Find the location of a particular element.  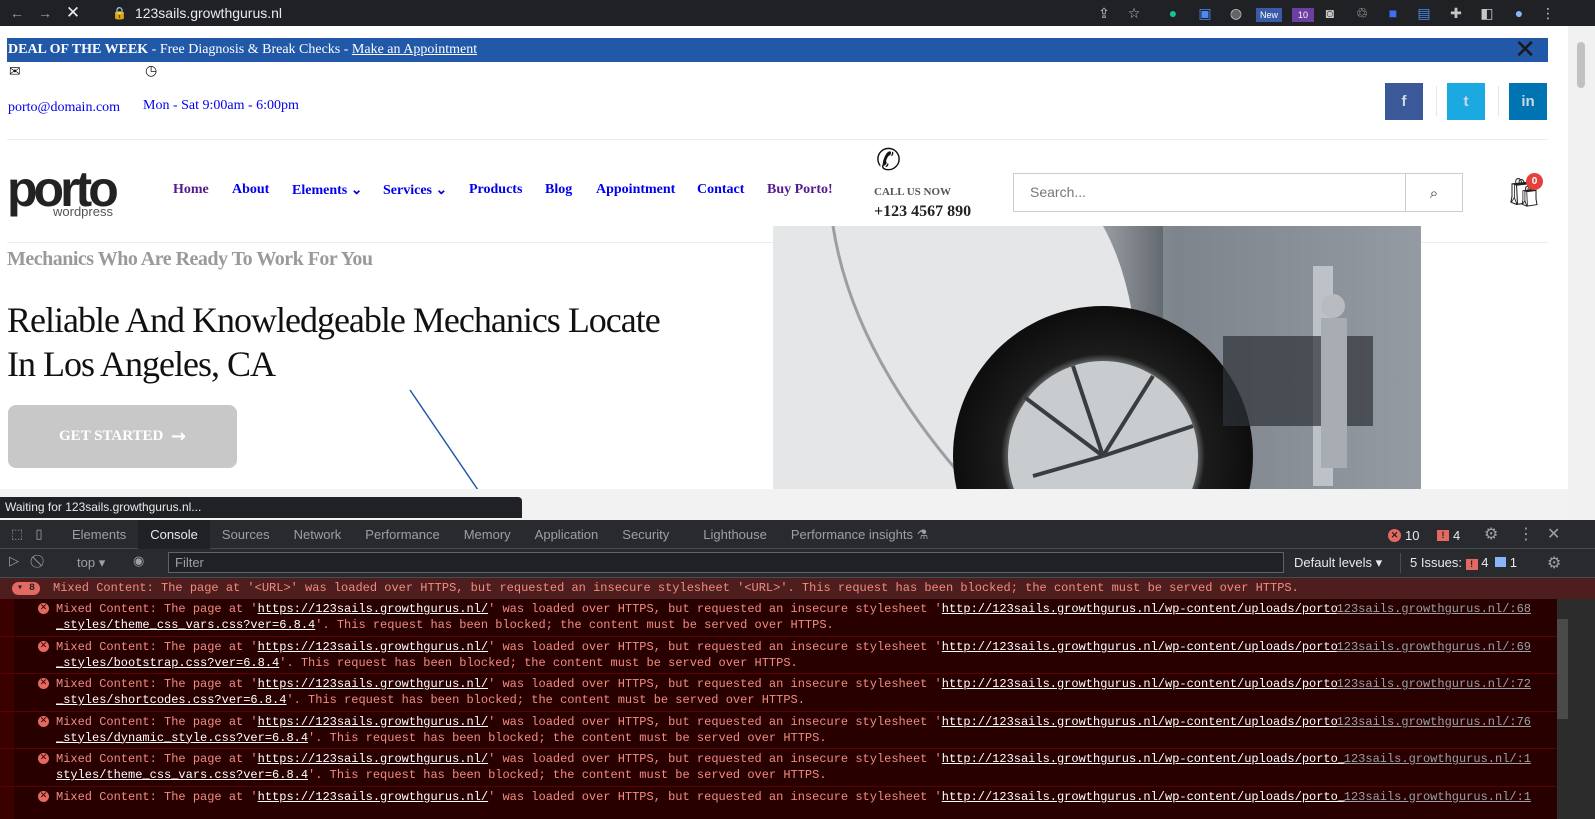

device-toolbar-icon: ▯ is located at coordinates (39, 534).